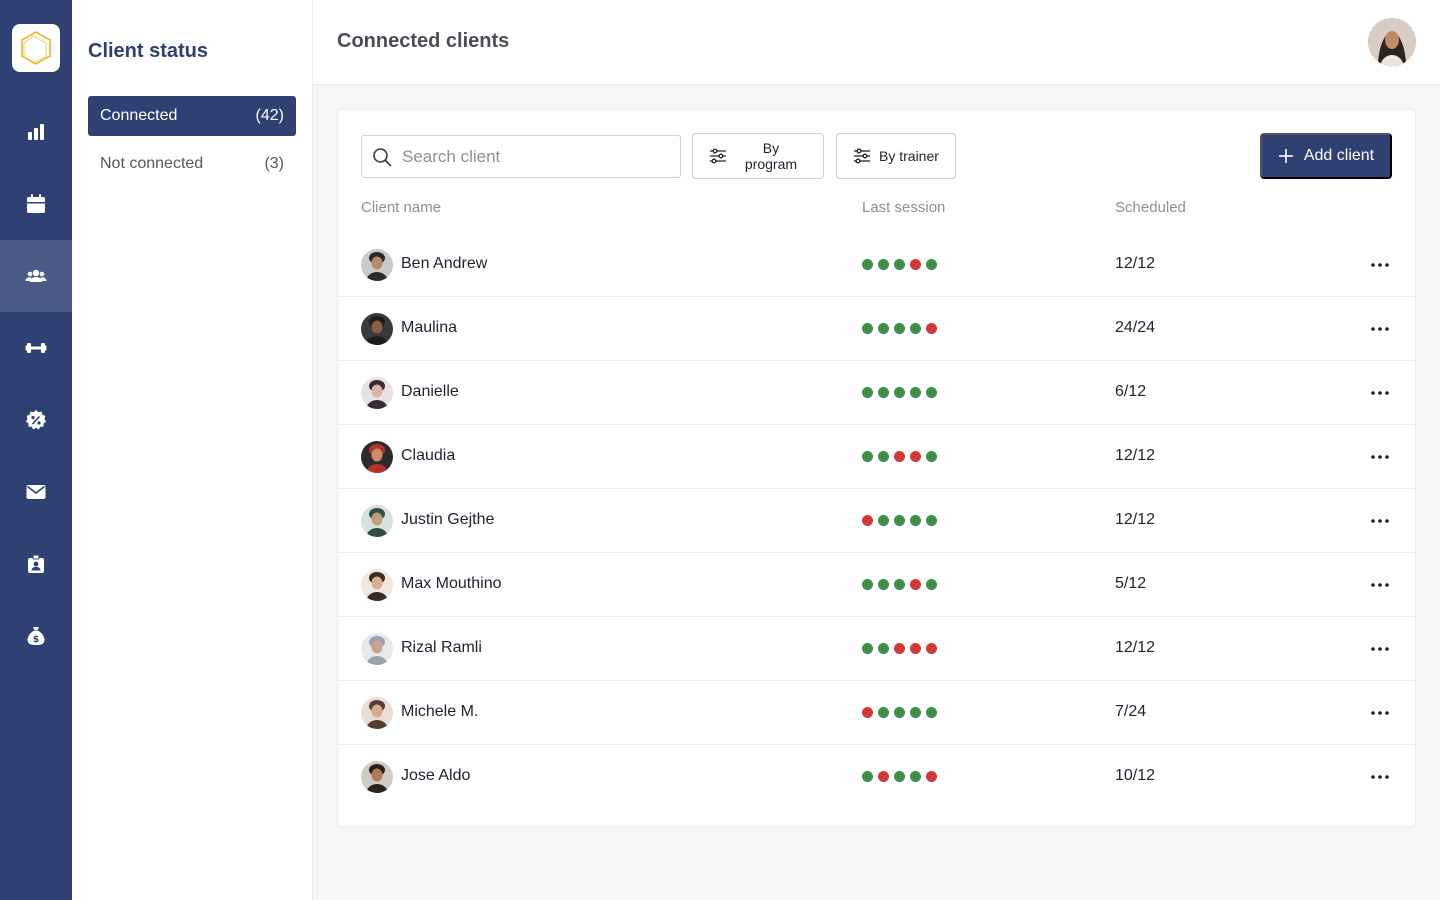 This screenshot has width=1440, height=900. What do you see at coordinates (876, 457) in the screenshot?
I see `table-row: Claudia 12/12` at bounding box center [876, 457].